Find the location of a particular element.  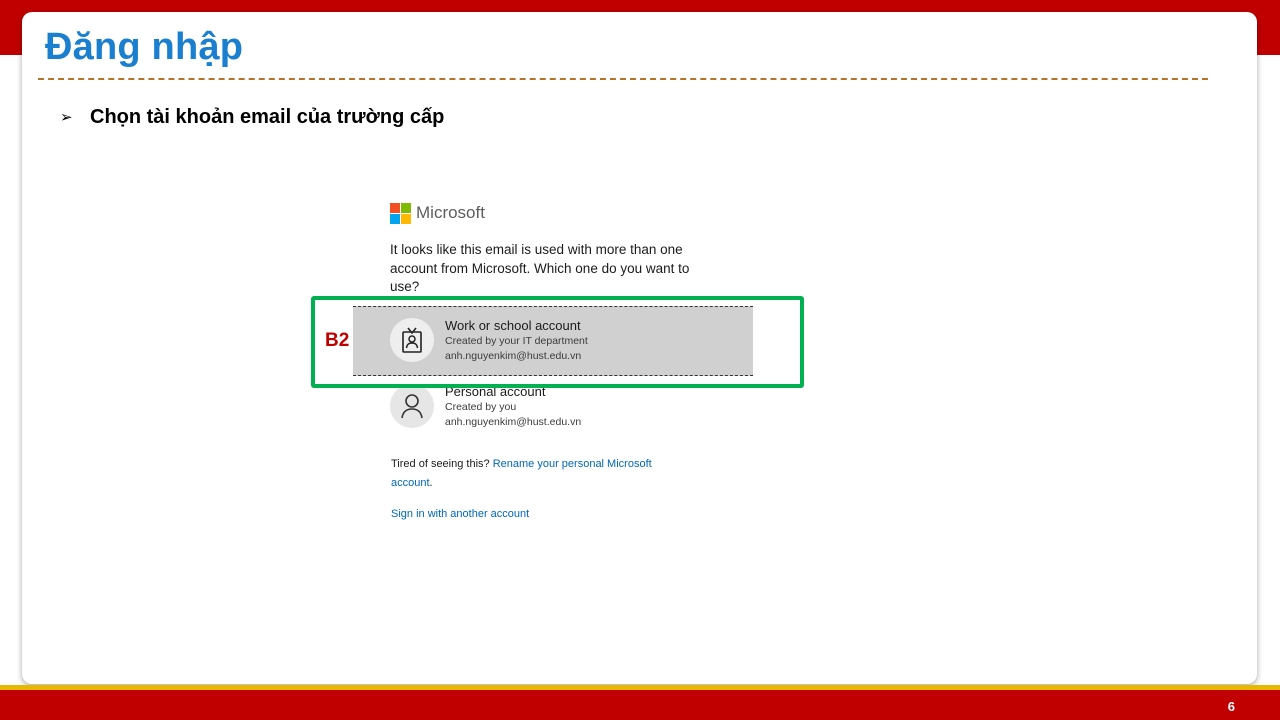

title-divider is located at coordinates (623, 79).